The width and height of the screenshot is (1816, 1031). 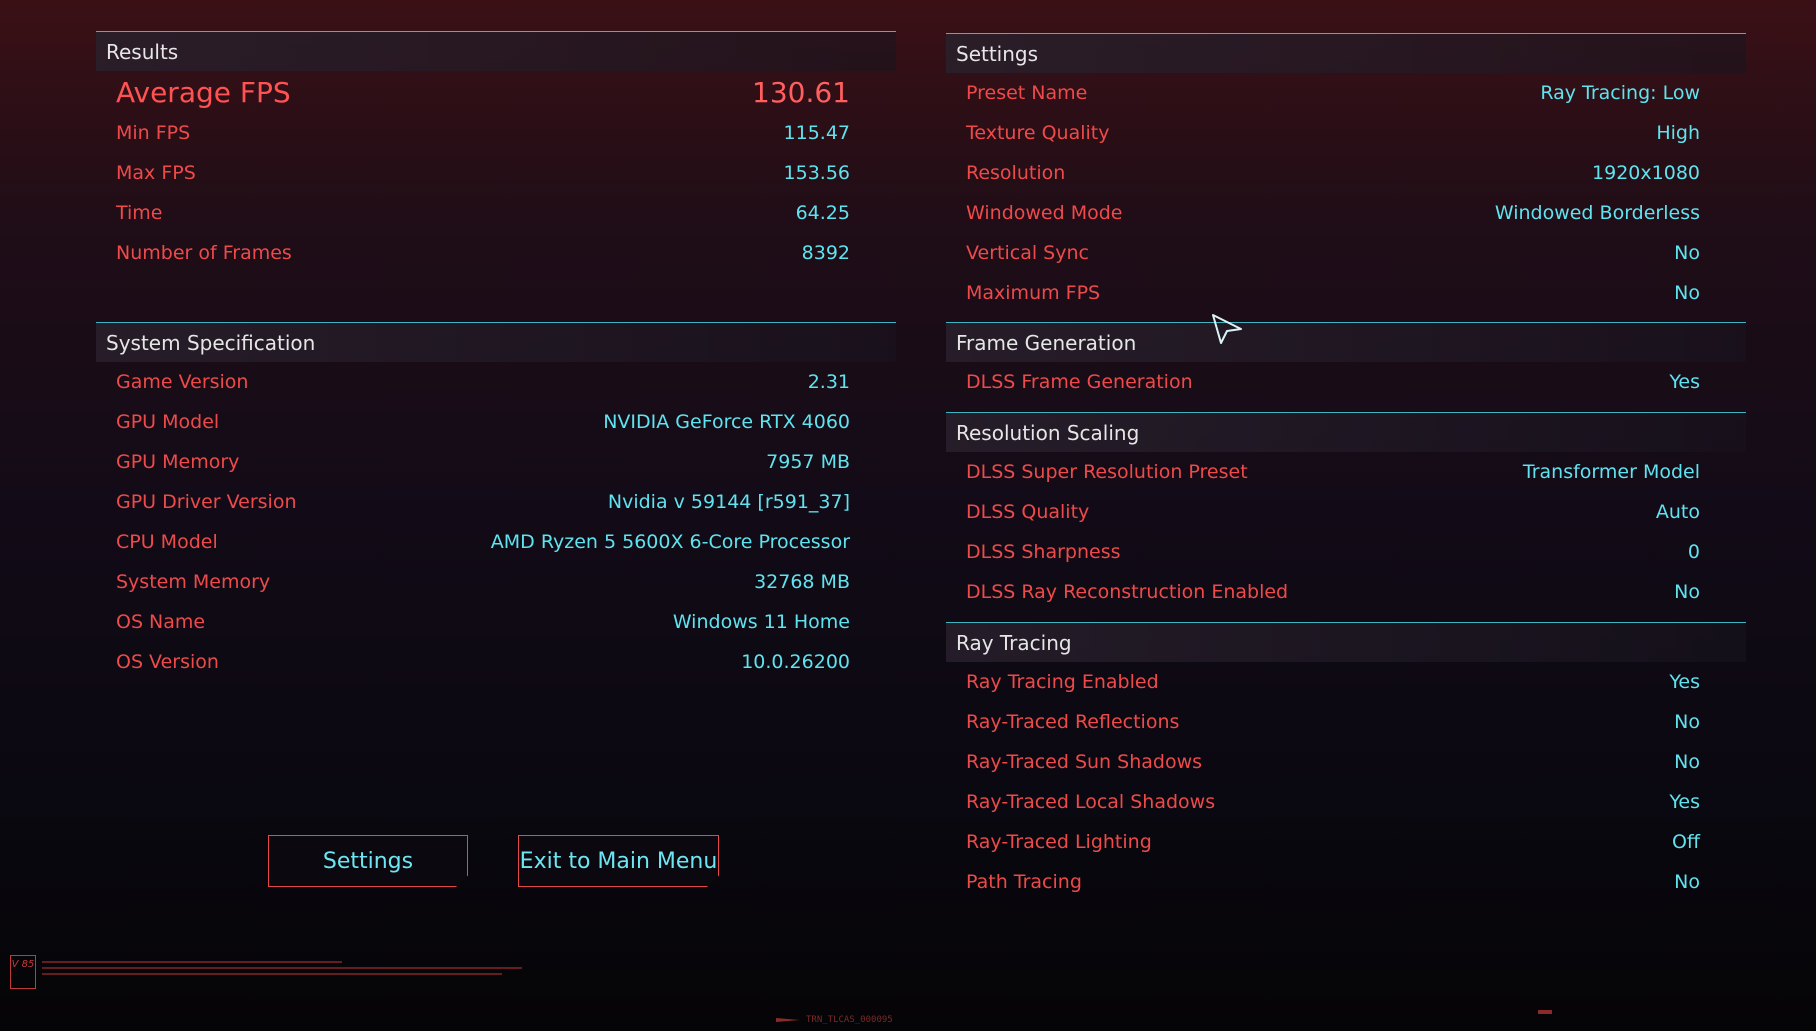 I want to click on setting-row: Ray-Traced Sun Shadows No, so click(x=1346, y=762).